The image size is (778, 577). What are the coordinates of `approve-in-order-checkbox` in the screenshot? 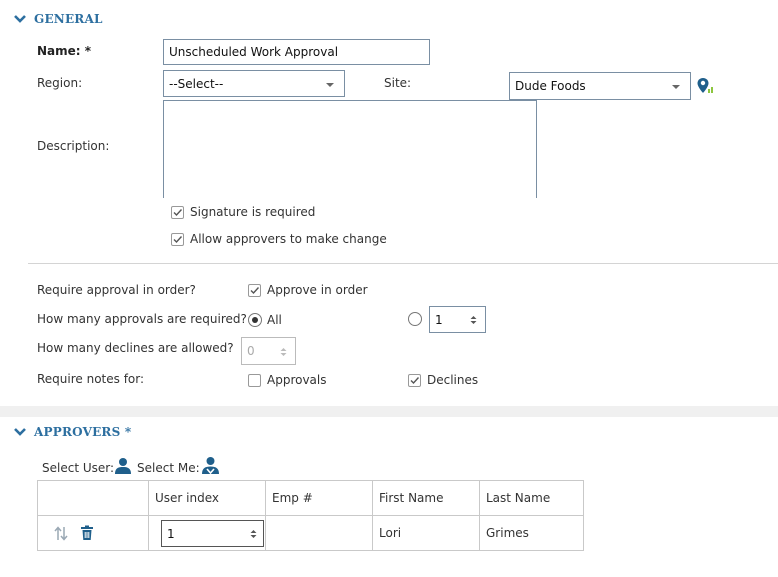 It's located at (254, 290).